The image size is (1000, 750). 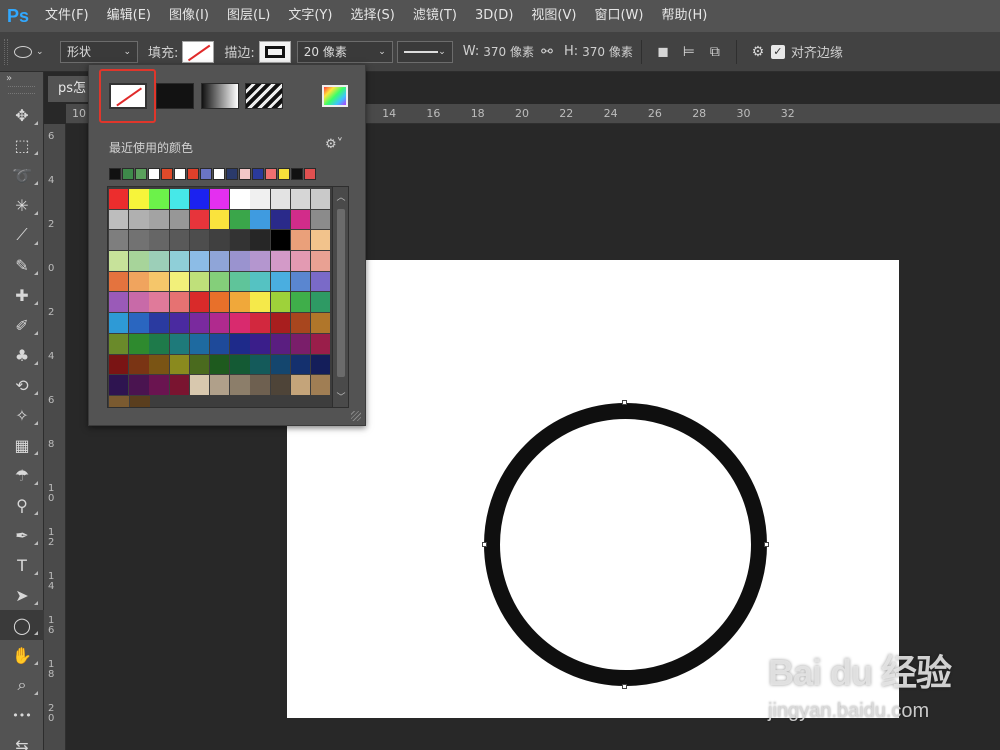 I want to click on swatch-scrollbar: ︿ ﹀, so click(x=340, y=297).